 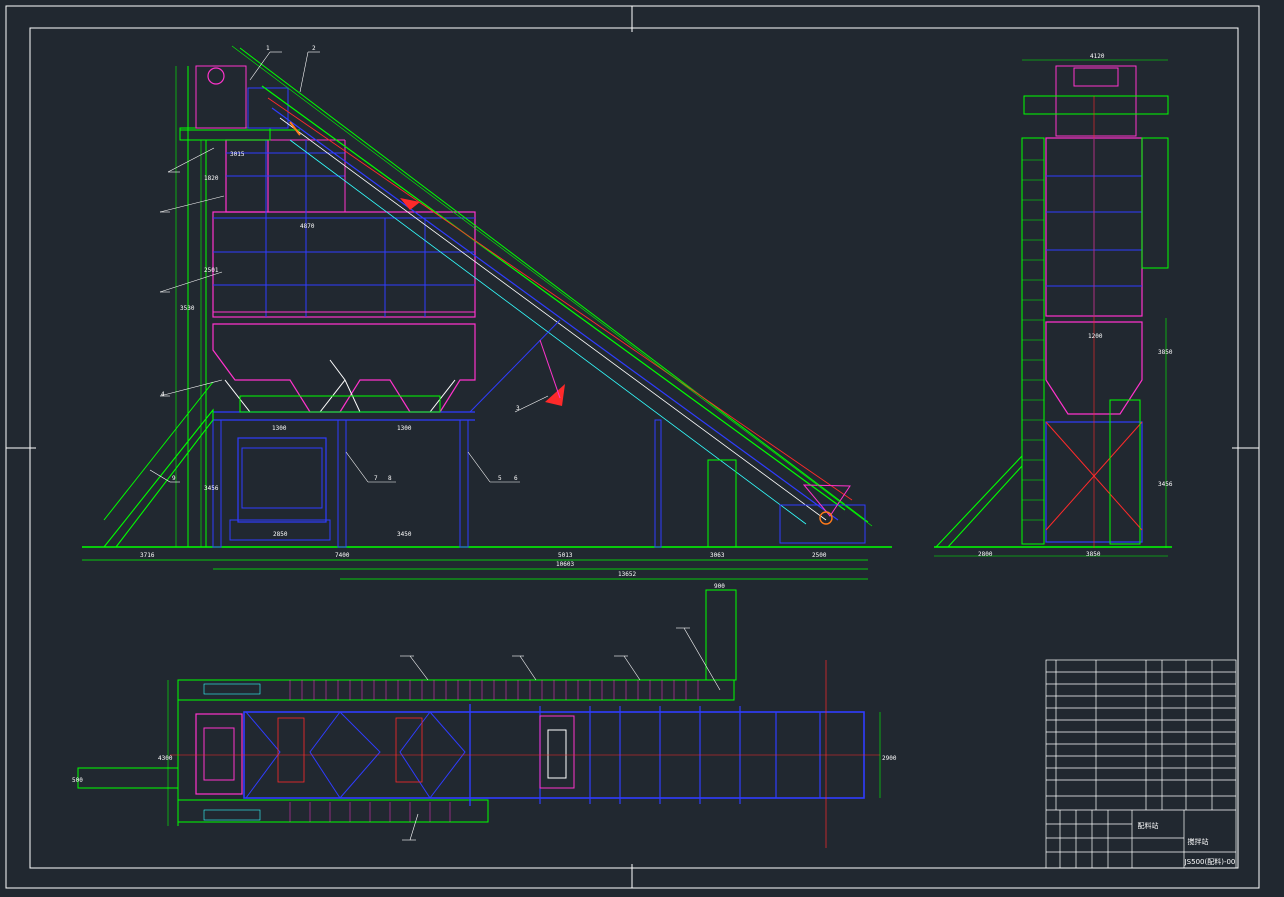 I want to click on dim-label: 1200, so click(x=1095, y=336).